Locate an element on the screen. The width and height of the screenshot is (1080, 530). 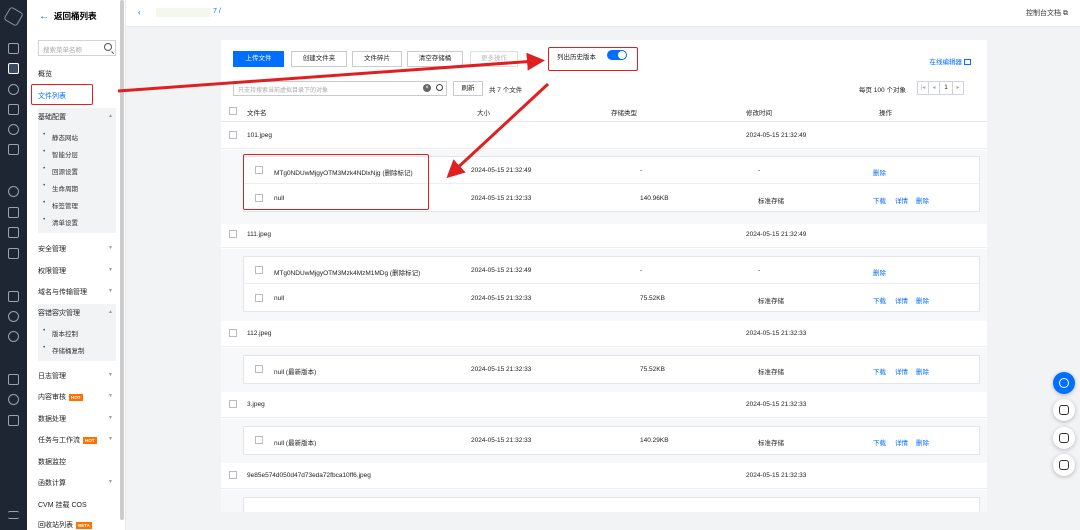
file-name: 112.jpeg is located at coordinates (259, 333).